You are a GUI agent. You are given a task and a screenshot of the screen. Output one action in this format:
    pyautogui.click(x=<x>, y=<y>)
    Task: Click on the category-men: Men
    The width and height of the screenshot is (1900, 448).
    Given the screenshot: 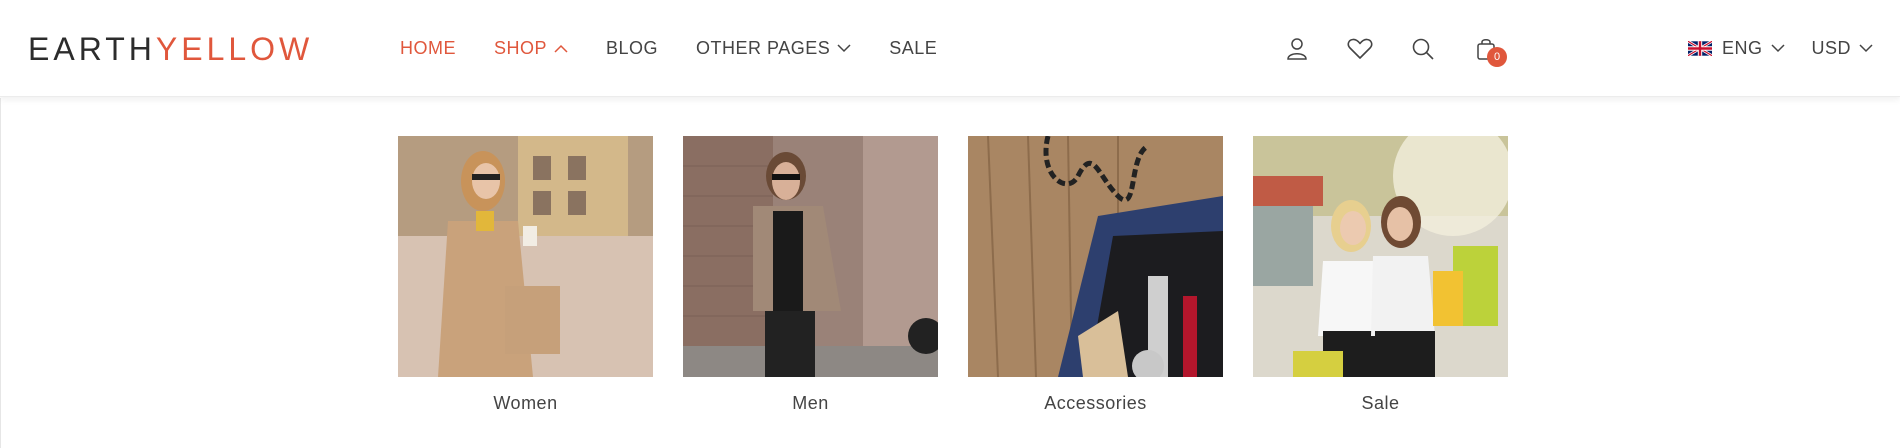 What is the action you would take?
    pyautogui.click(x=810, y=275)
    